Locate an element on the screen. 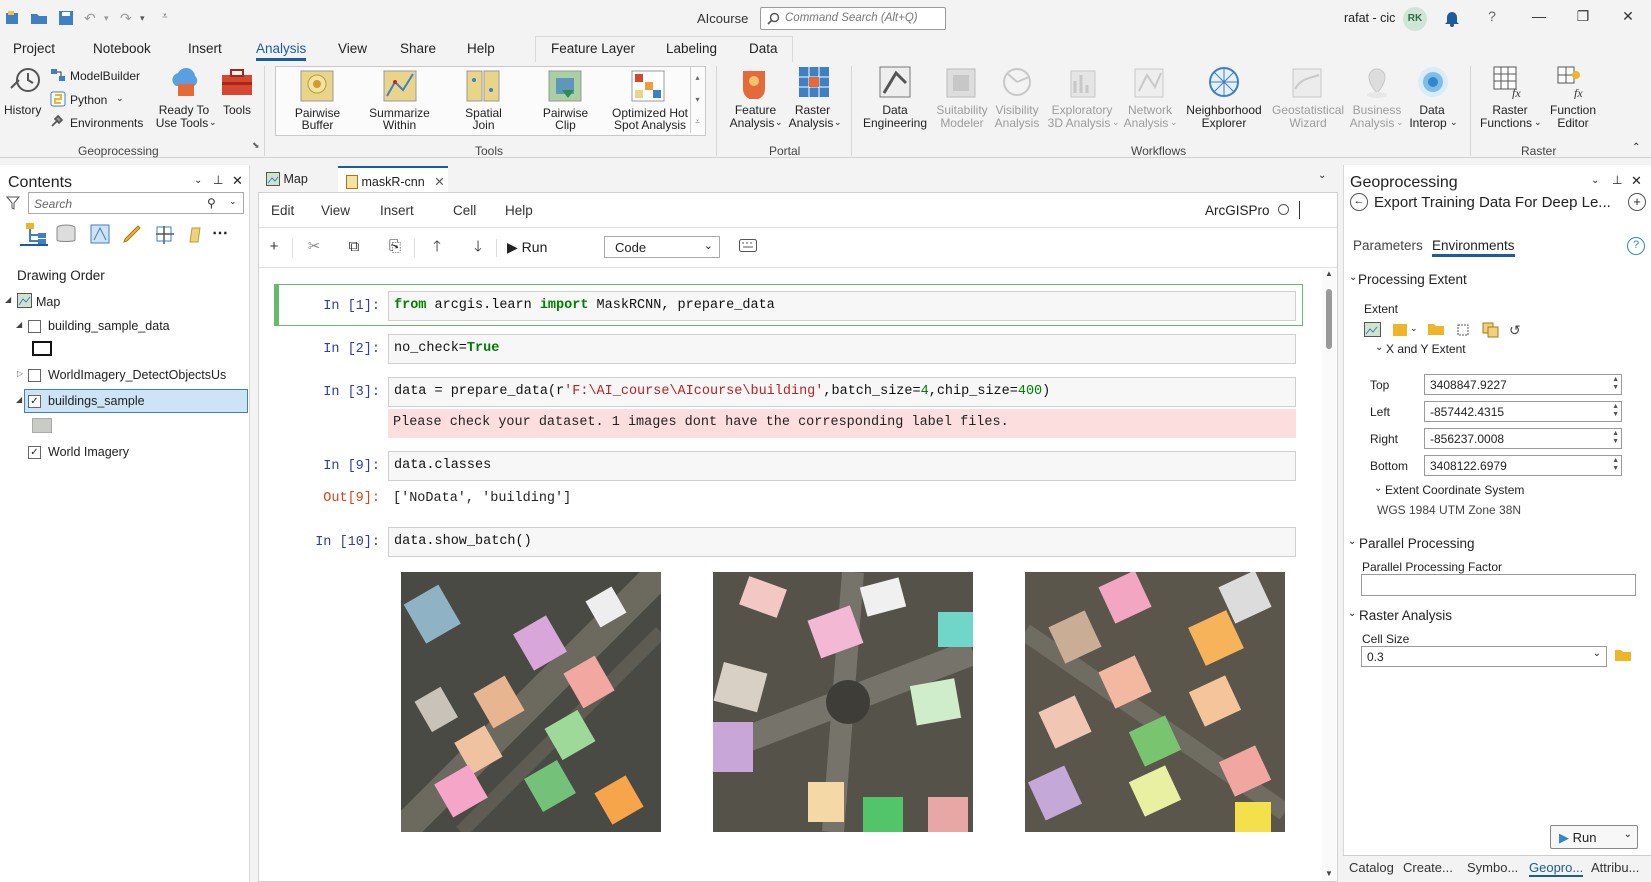 The height and width of the screenshot is (882, 1651). layer-buildings-sample: buildings_sample is located at coordinates (96, 401).